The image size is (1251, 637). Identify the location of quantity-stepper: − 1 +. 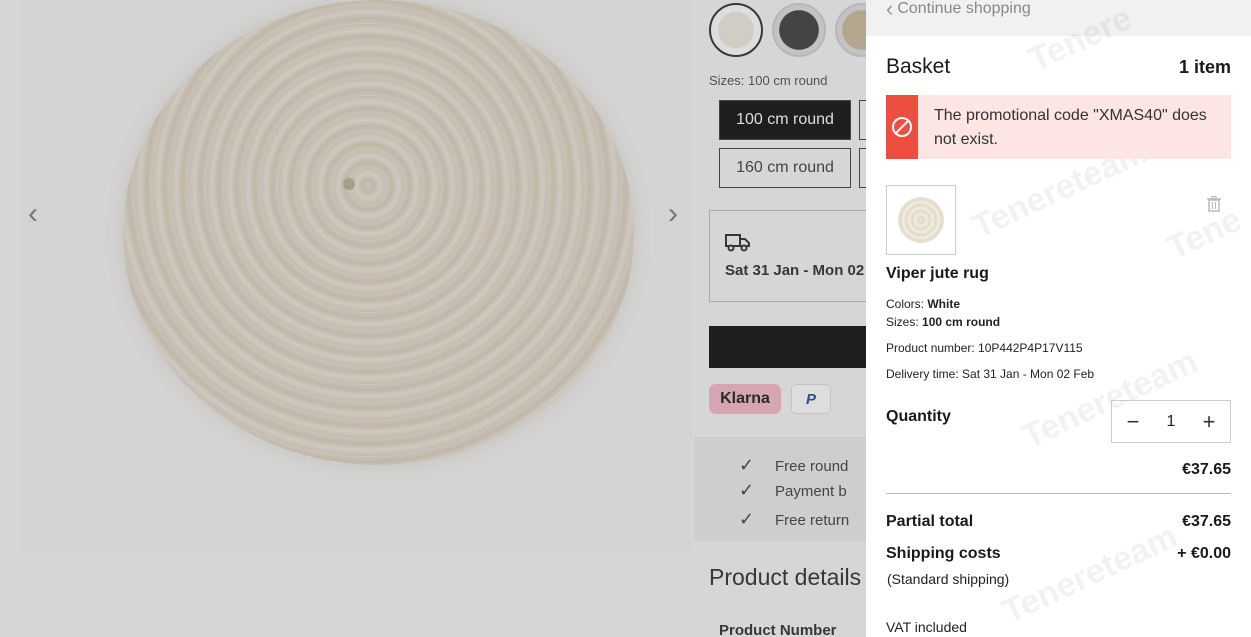
(1171, 421).